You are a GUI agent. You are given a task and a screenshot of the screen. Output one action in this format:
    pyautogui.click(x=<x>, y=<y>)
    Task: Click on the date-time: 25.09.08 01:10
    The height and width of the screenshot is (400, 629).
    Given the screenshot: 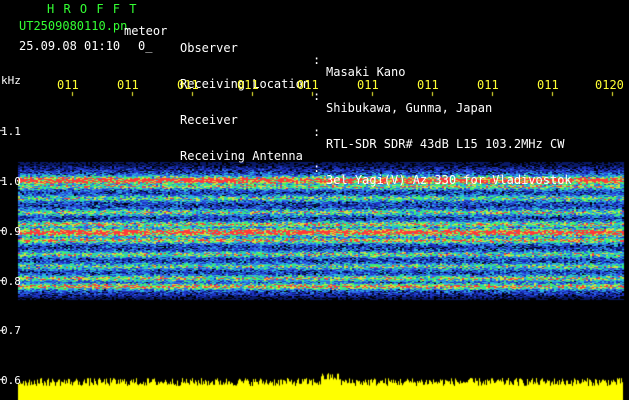 What is the action you would take?
    pyautogui.click(x=70, y=46)
    